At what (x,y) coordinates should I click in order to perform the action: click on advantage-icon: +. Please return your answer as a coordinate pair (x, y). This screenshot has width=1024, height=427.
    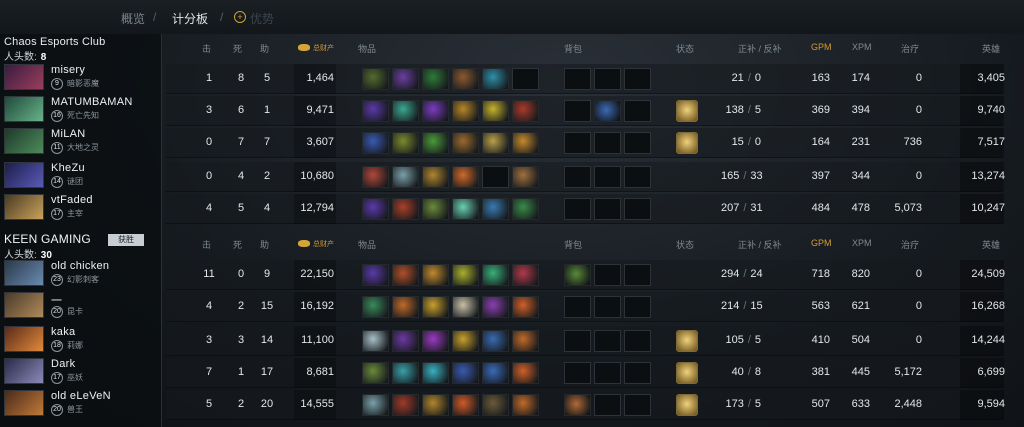
    Looking at the image, I should click on (240, 17).